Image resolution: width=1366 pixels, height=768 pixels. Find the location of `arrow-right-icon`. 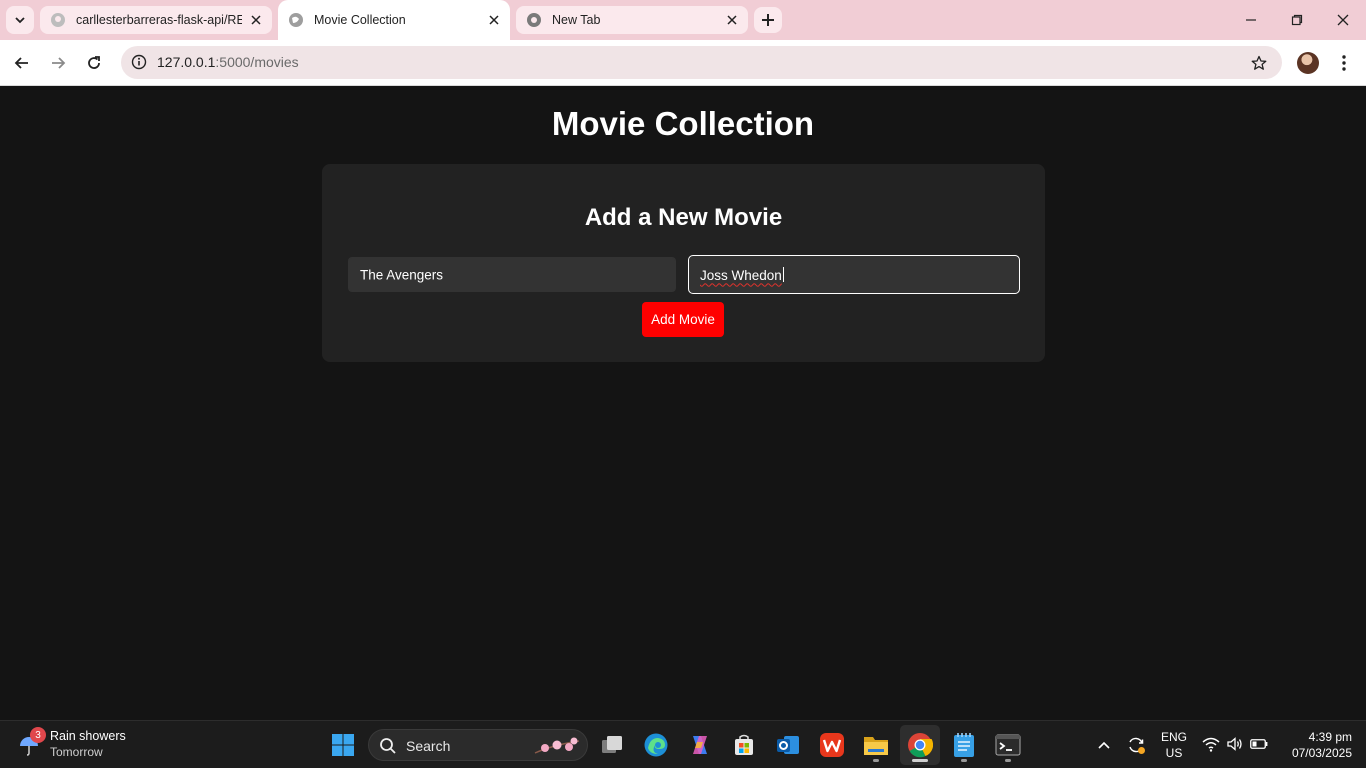

arrow-right-icon is located at coordinates (59, 63).